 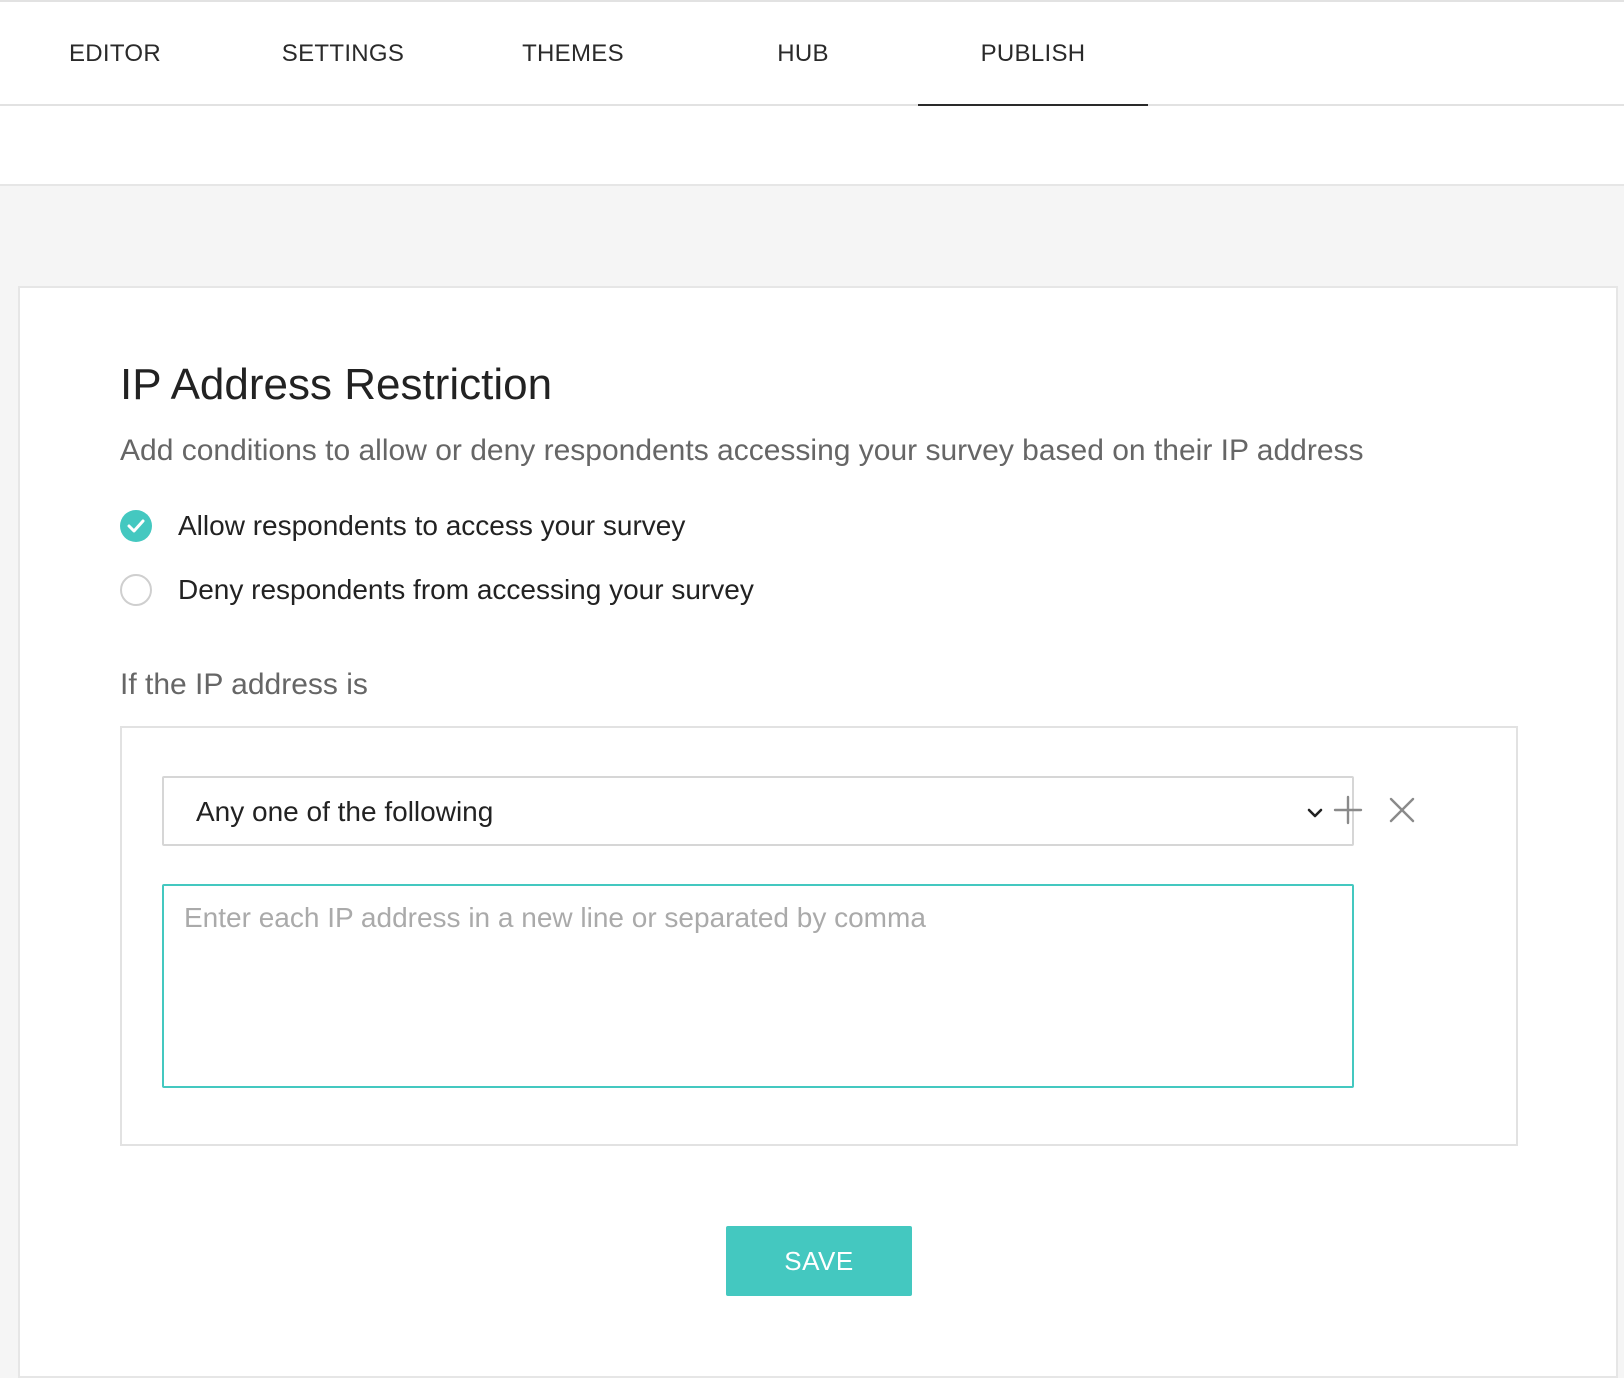 I want to click on allow-access-option: Allow respondents to access your survey, so click(x=402, y=526).